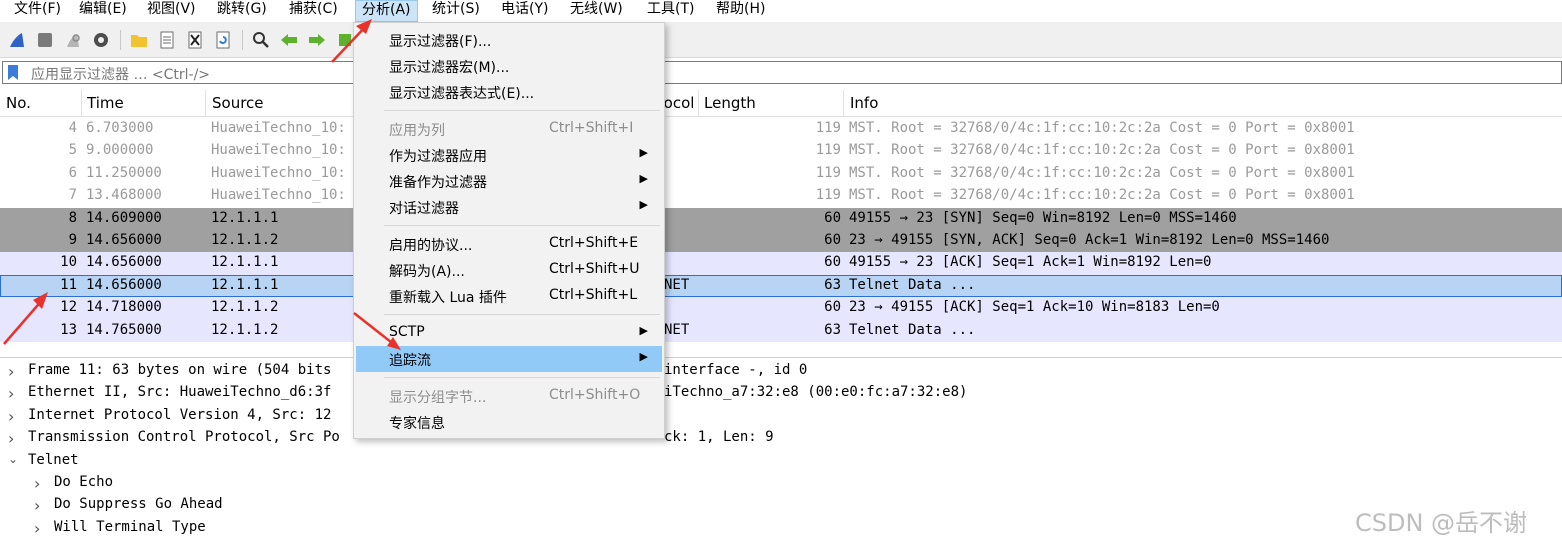 This screenshot has width=1562, height=547. Describe the element at coordinates (740, 11) in the screenshot. I see `menu-item-10: 帮助(H)` at that location.